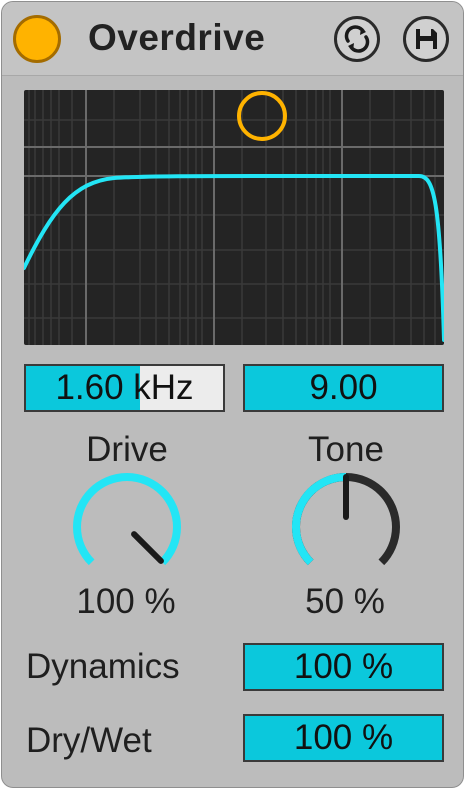 The image size is (467, 791). I want to click on frequency-field: 1.60 kHz, so click(124, 388).